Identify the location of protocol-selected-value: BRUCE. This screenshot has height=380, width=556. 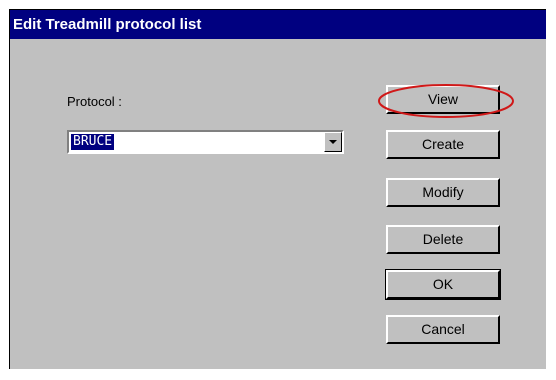
(93, 142).